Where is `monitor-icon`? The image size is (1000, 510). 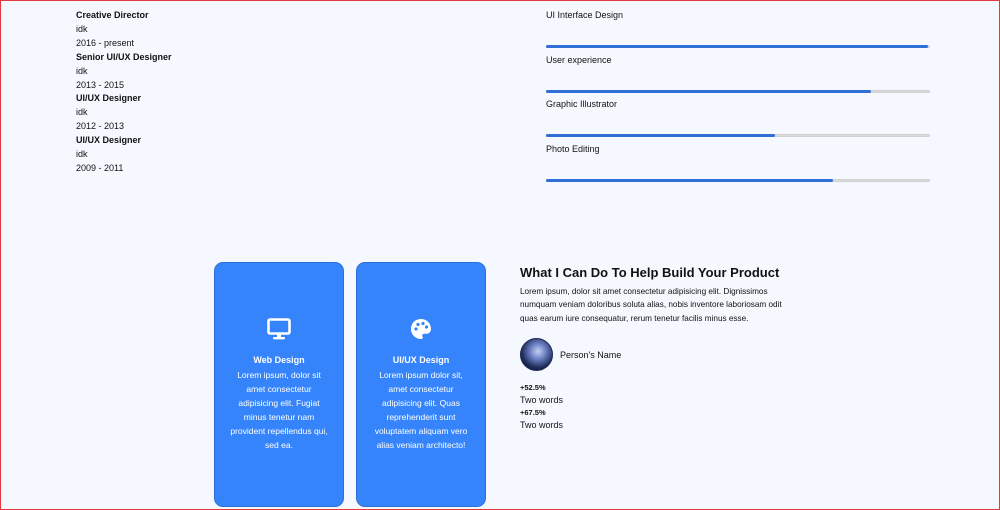 monitor-icon is located at coordinates (279, 330).